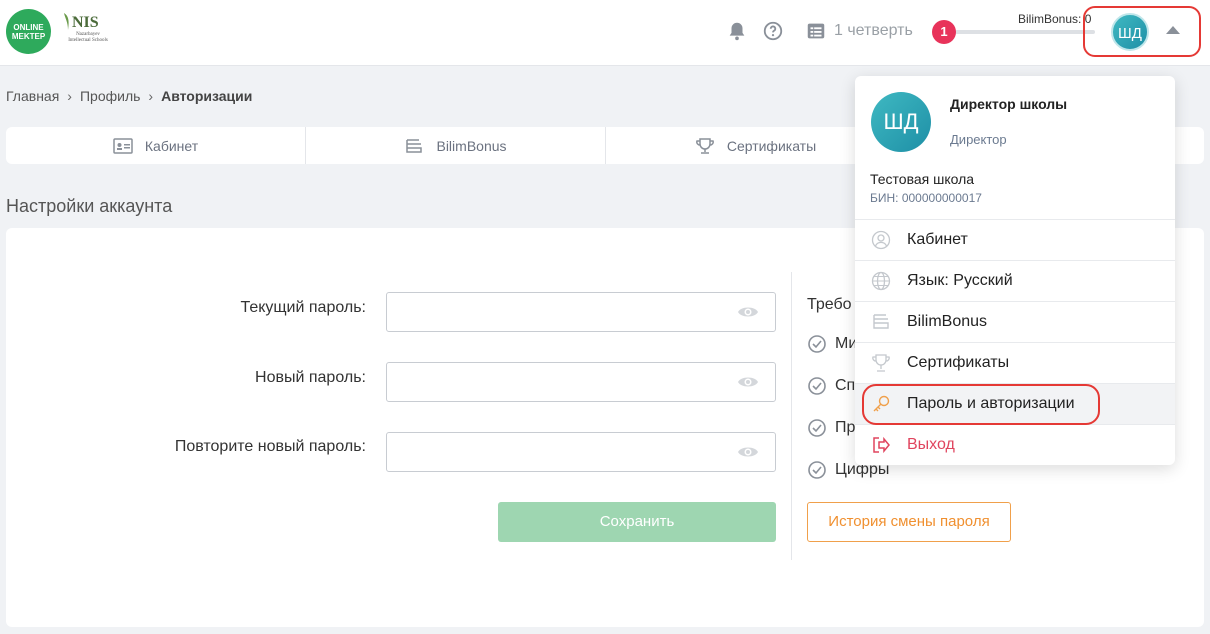 The image size is (1210, 634). Describe the element at coordinates (909, 522) in the screenshot. I see `password-history-button: История смены пароля` at that location.